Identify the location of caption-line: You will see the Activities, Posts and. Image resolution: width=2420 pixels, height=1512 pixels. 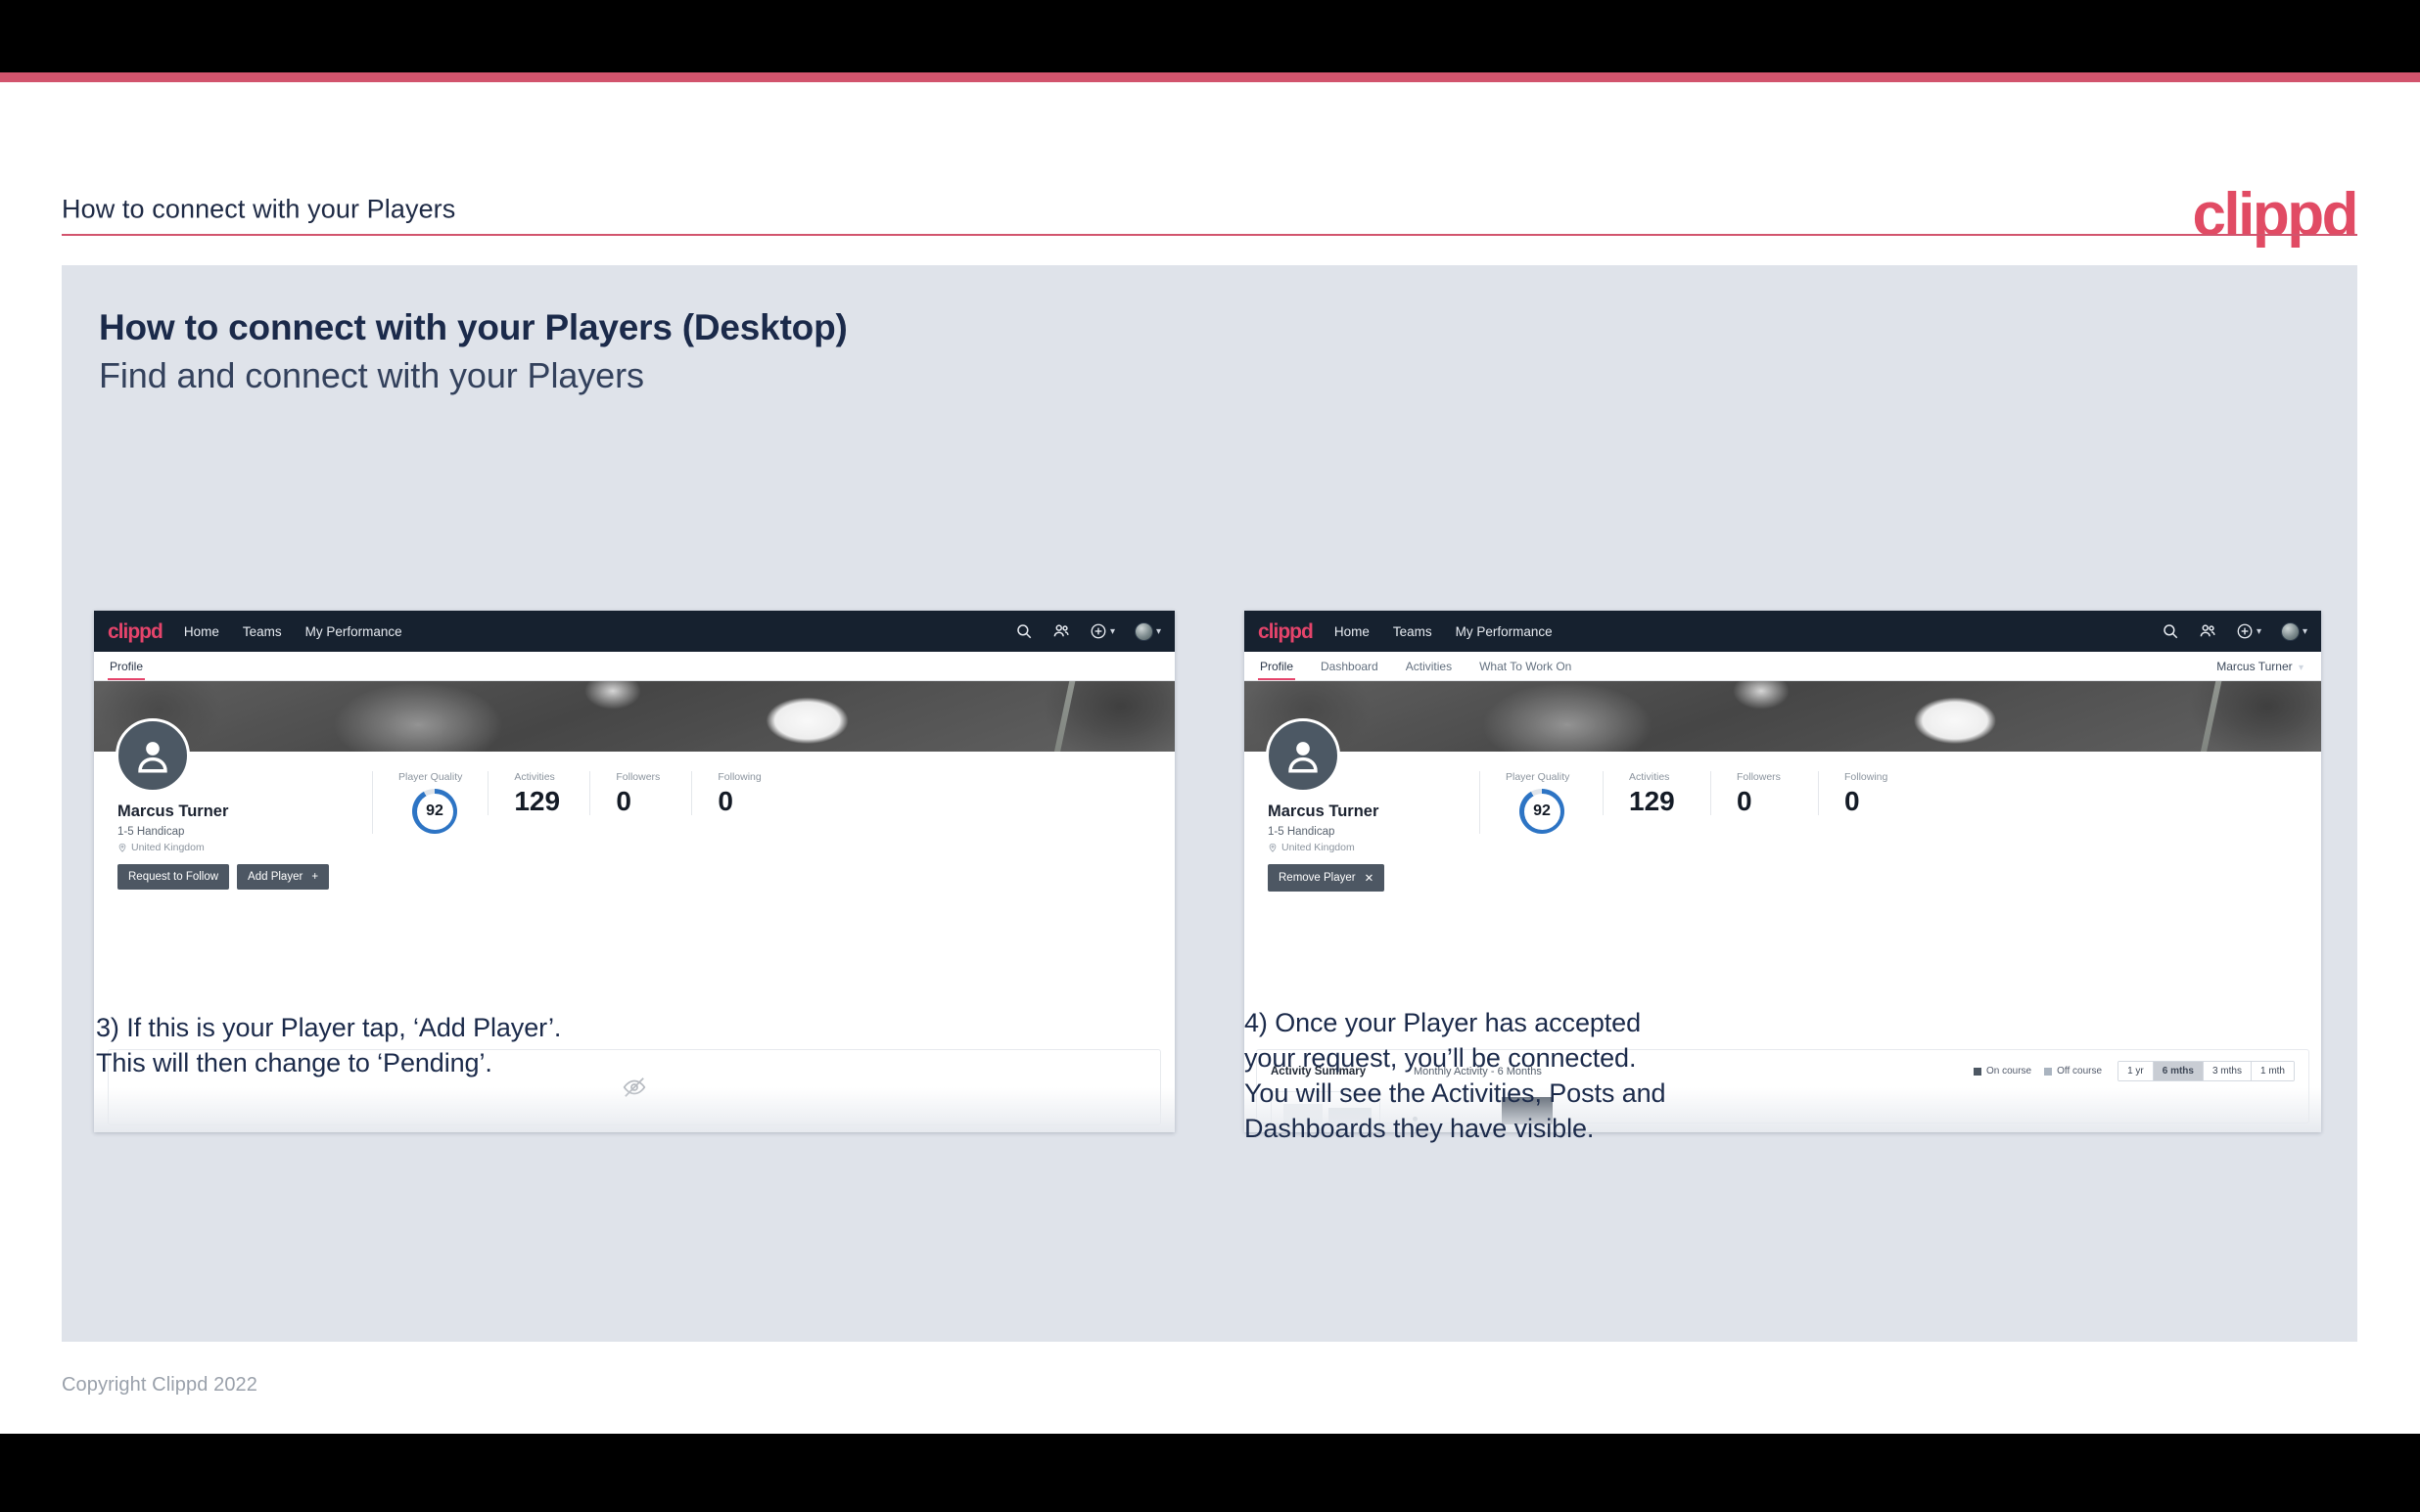
(1455, 1092).